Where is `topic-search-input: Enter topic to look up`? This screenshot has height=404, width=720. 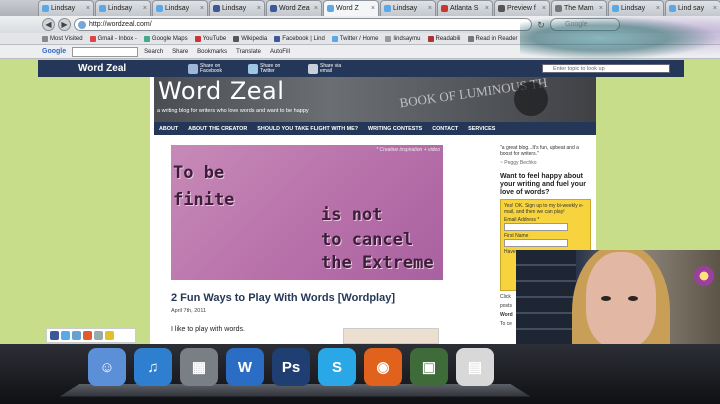
topic-search-input: Enter topic to look up is located at coordinates (606, 68).